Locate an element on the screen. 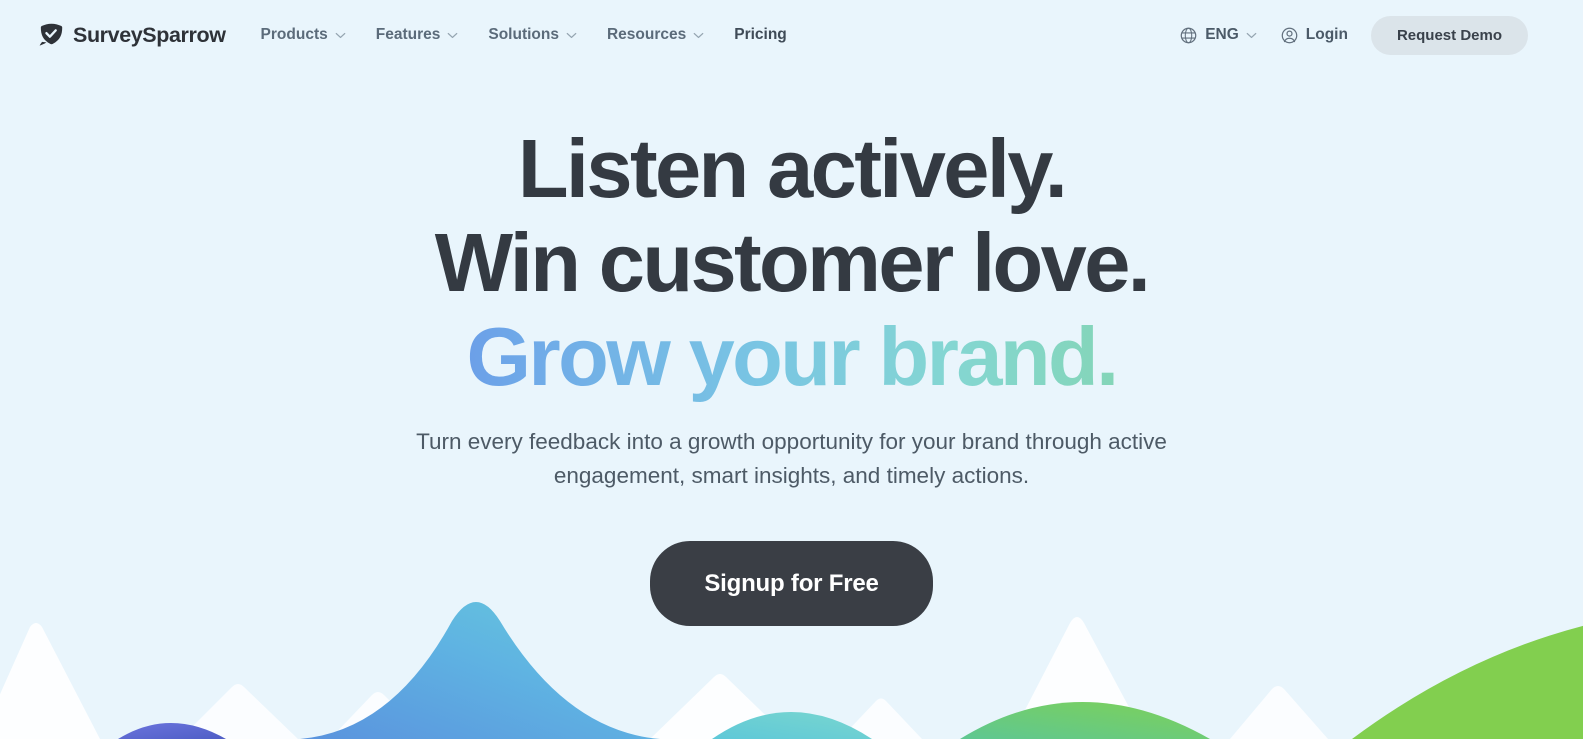 This screenshot has height=739, width=1583. nav-item-resources: Resources is located at coordinates (655, 35).